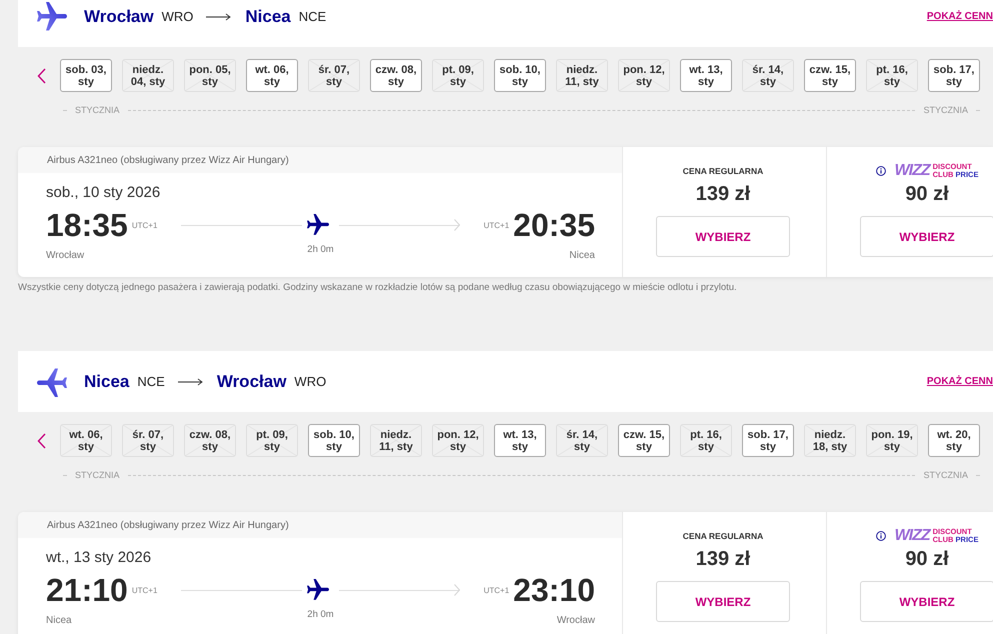 The width and height of the screenshot is (993, 634). I want to click on origin-city: Wrocław, so click(119, 16).